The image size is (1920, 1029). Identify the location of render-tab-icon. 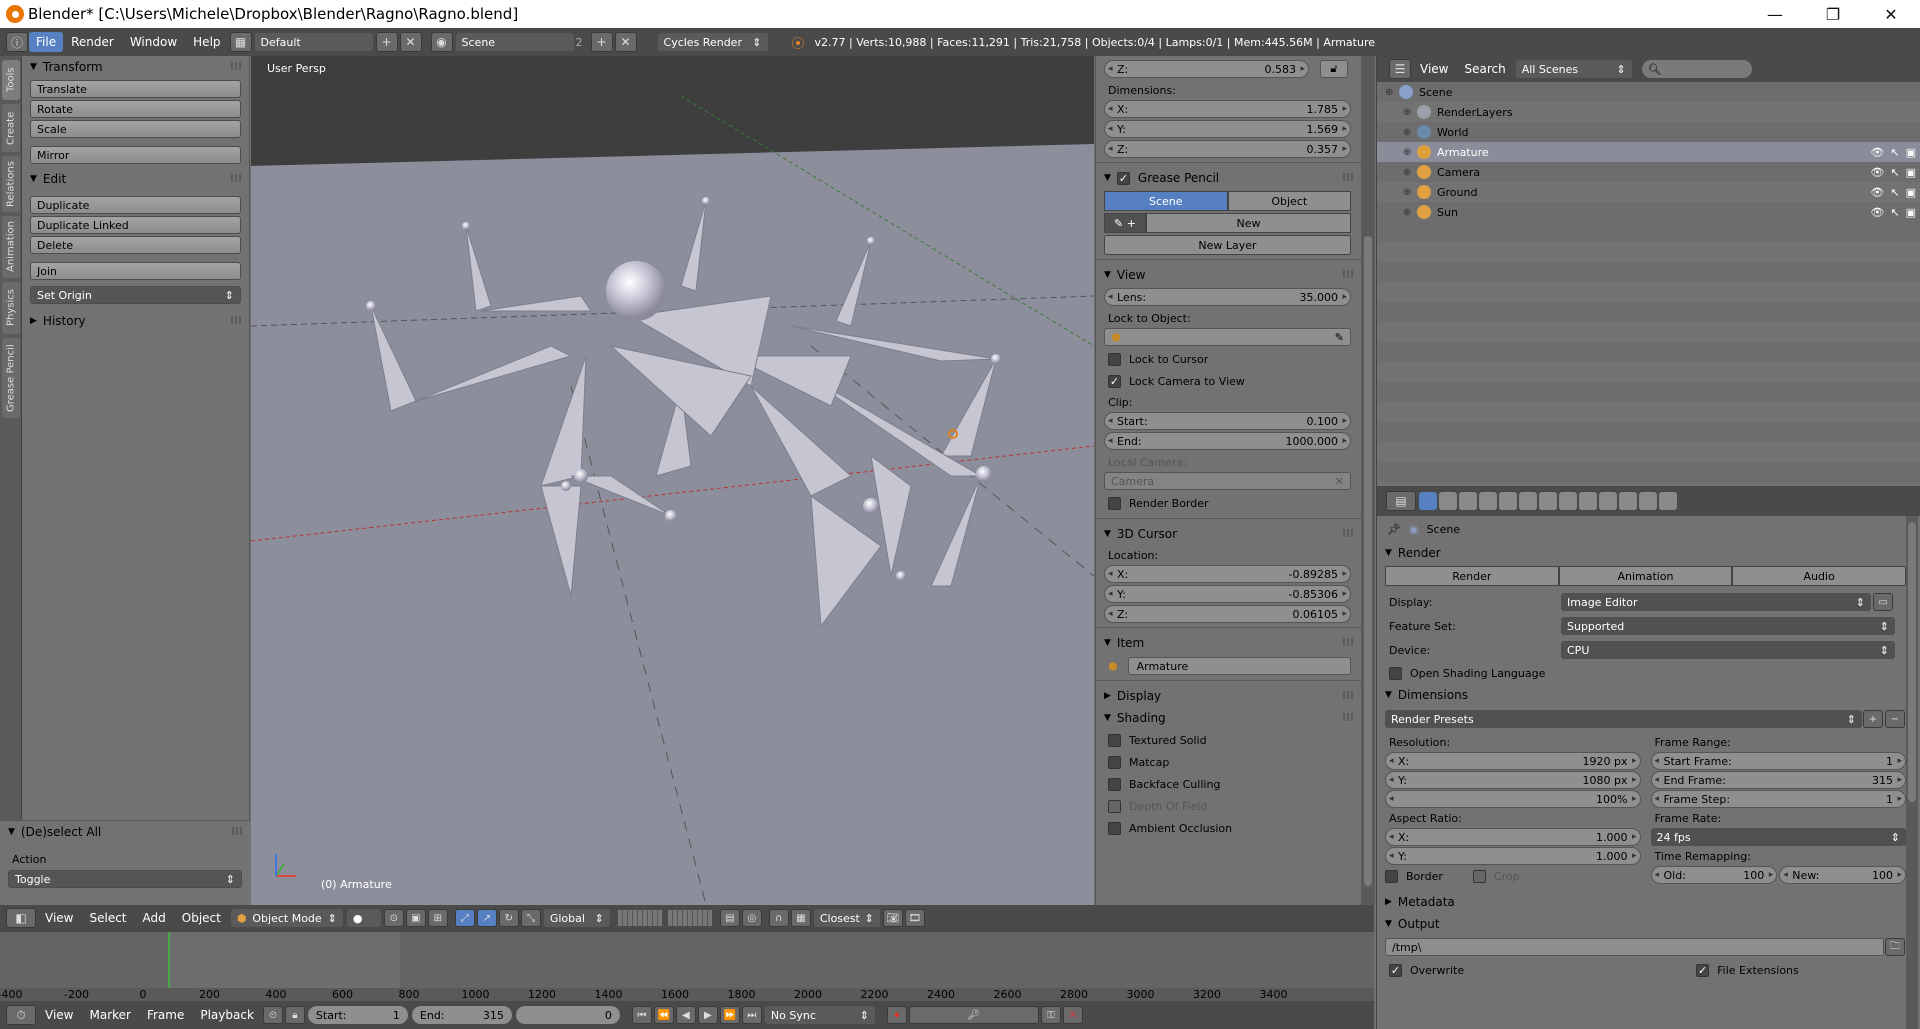
(1428, 501).